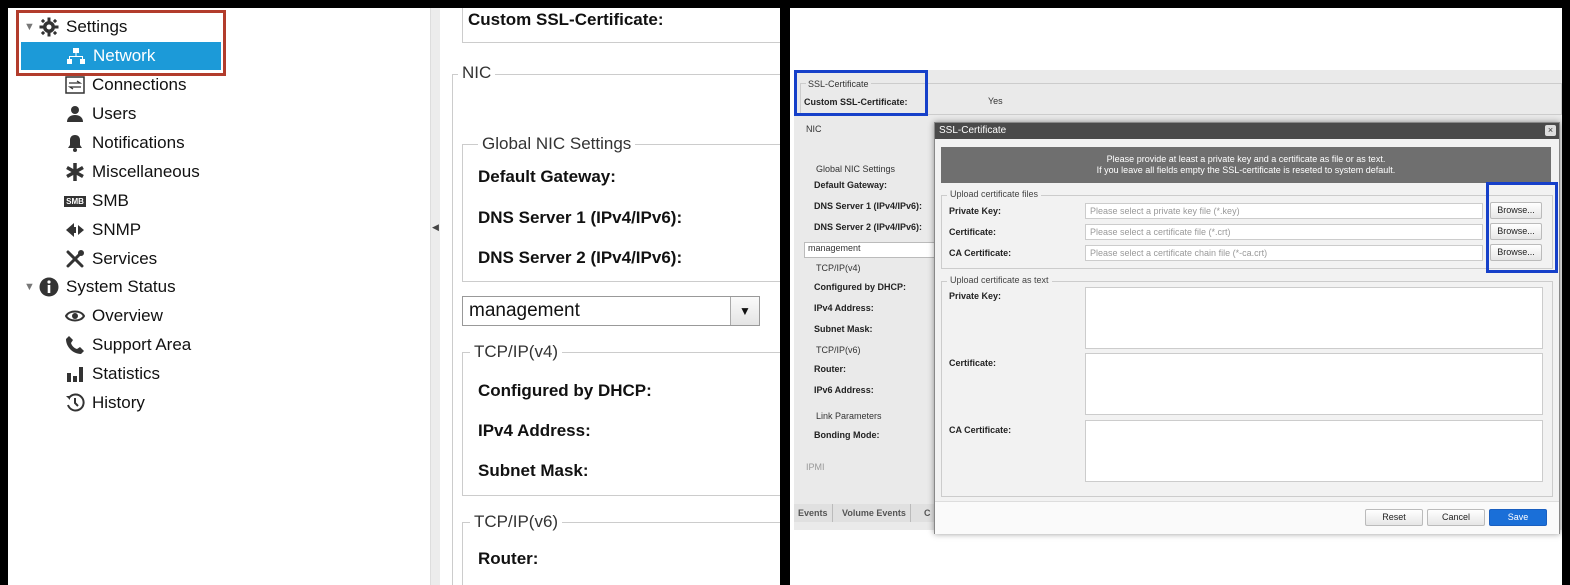 Image resolution: width=1570 pixels, height=585 pixels. I want to click on asterisk-icon, so click(75, 172).